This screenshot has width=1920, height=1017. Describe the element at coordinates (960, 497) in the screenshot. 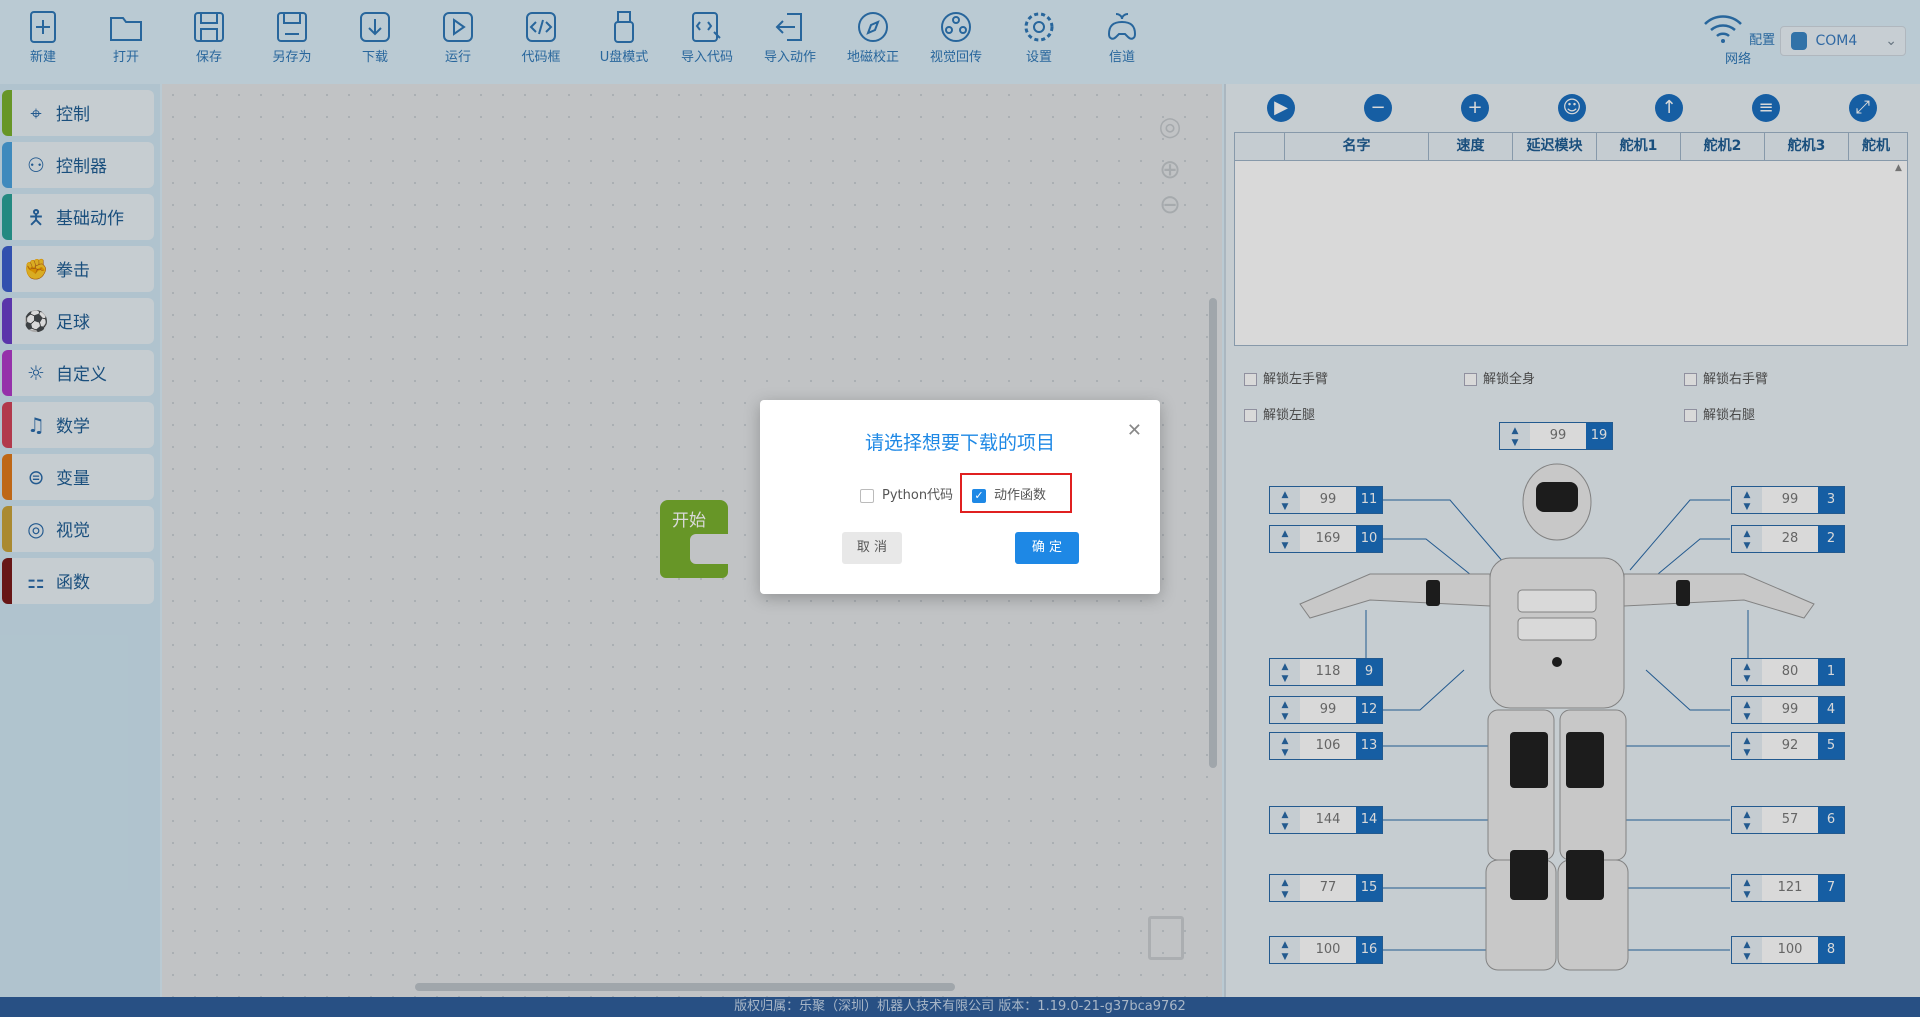

I see `download-items-dialog: 请选择想要下载的项目 ✕ Python代码 ✓ 动作函数 取 消 确 定` at that location.